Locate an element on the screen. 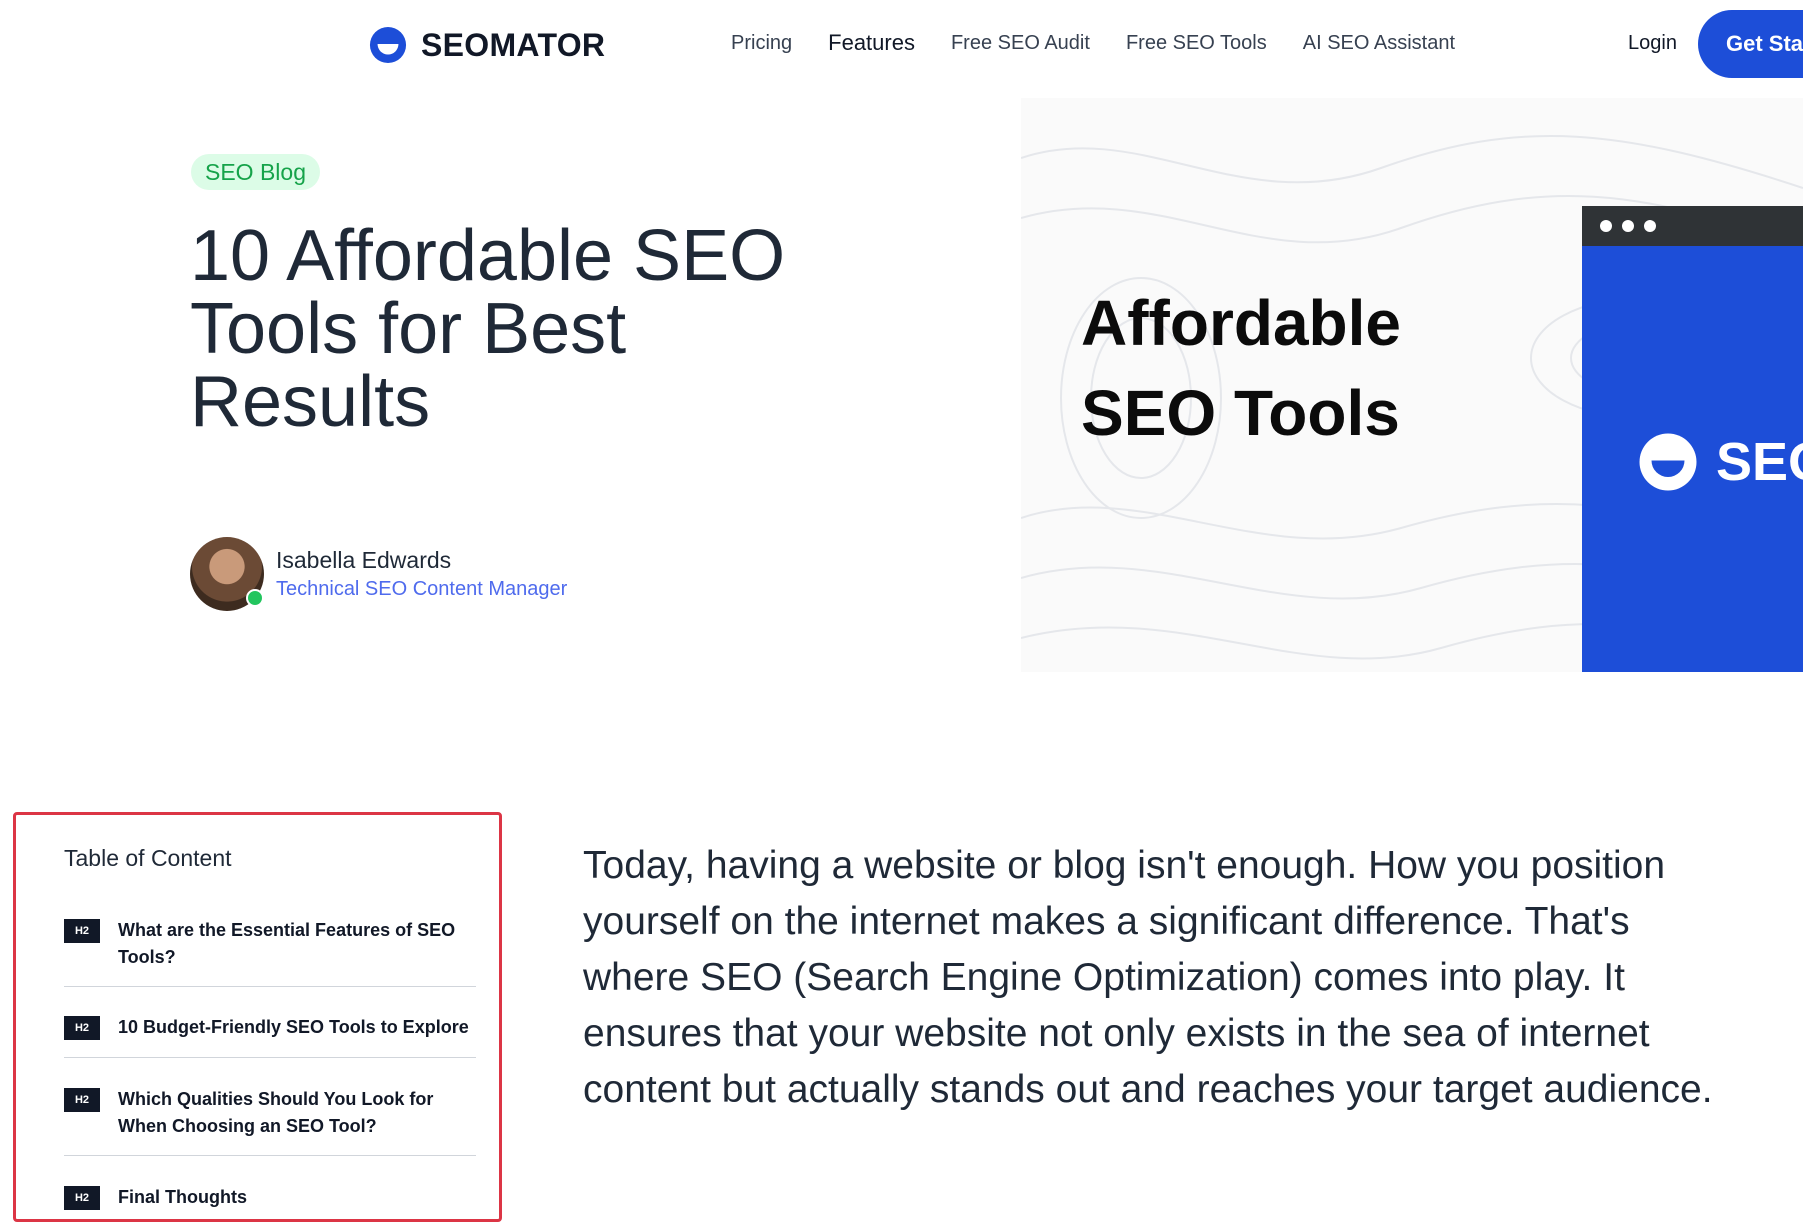 The height and width of the screenshot is (1228, 1803). toc-item: H2 Final Thoughts is located at coordinates (270, 1197).